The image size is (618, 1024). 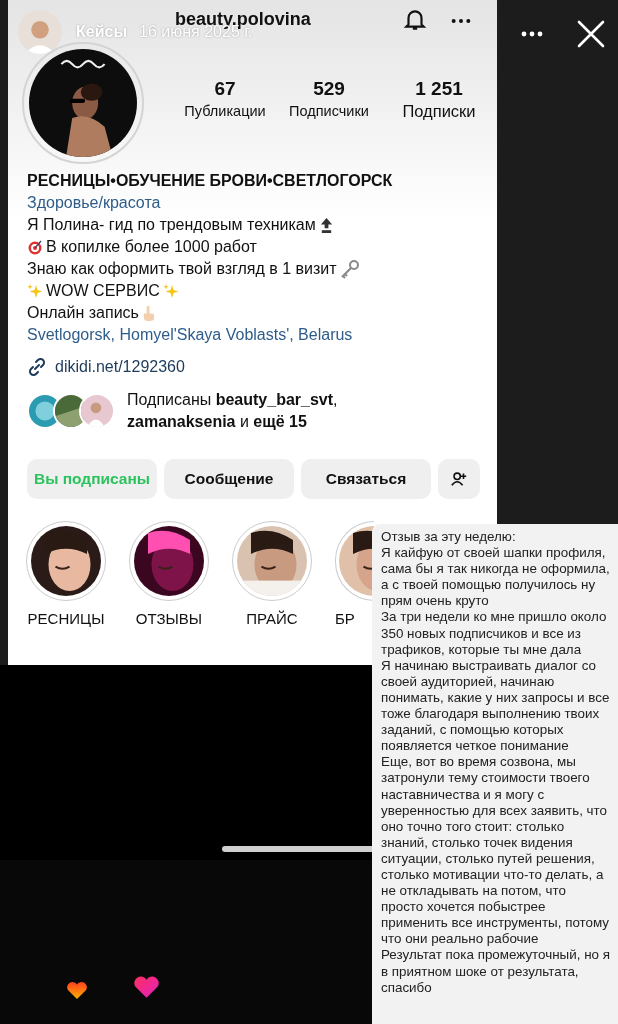 I want to click on stat-label: Публикации, so click(x=225, y=111).